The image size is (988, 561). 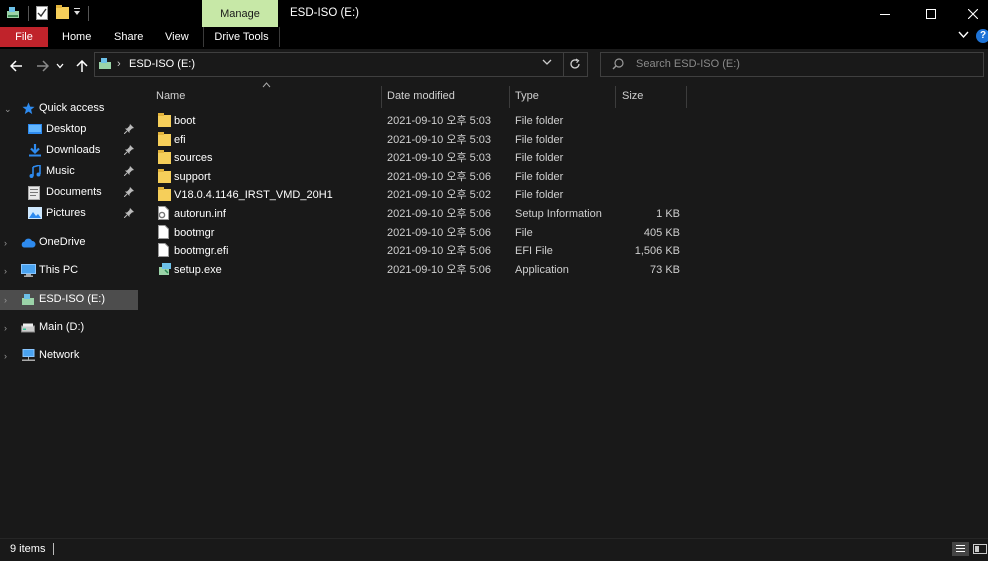 I want to click on nav-label: Downloads, so click(x=73, y=150).